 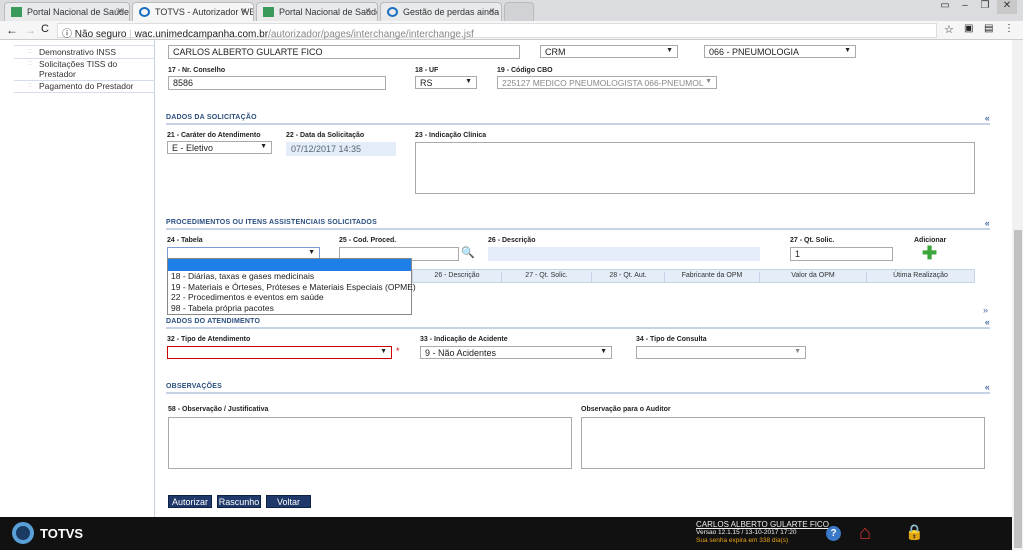 I want to click on column-header: 26 - Descrição, so click(x=457, y=275).